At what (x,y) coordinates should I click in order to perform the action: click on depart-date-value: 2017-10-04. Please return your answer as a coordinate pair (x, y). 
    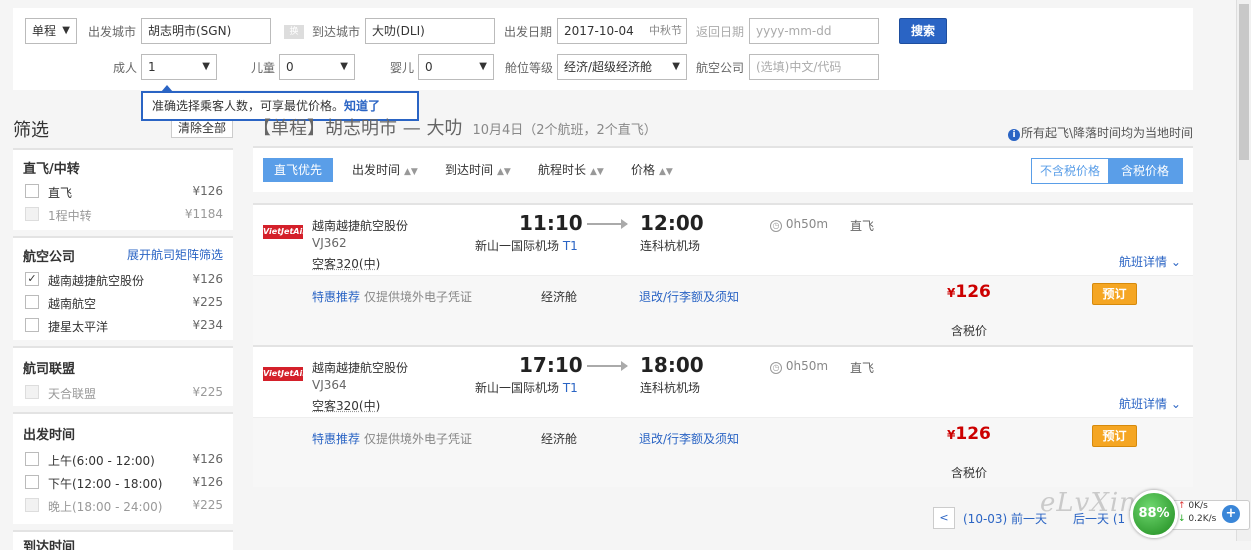
    Looking at the image, I should click on (599, 31).